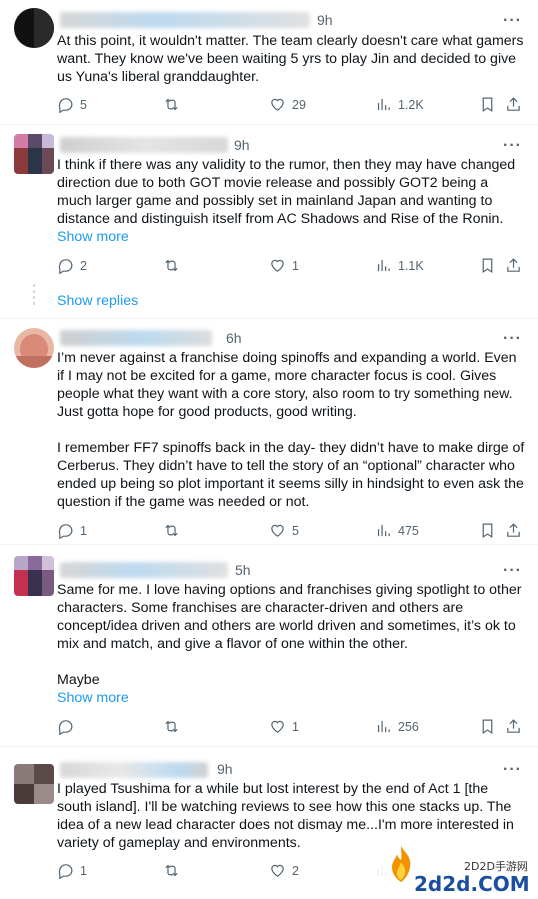 The width and height of the screenshot is (538, 899). Describe the element at coordinates (295, 530) in the screenshot. I see `like-count: 5` at that location.